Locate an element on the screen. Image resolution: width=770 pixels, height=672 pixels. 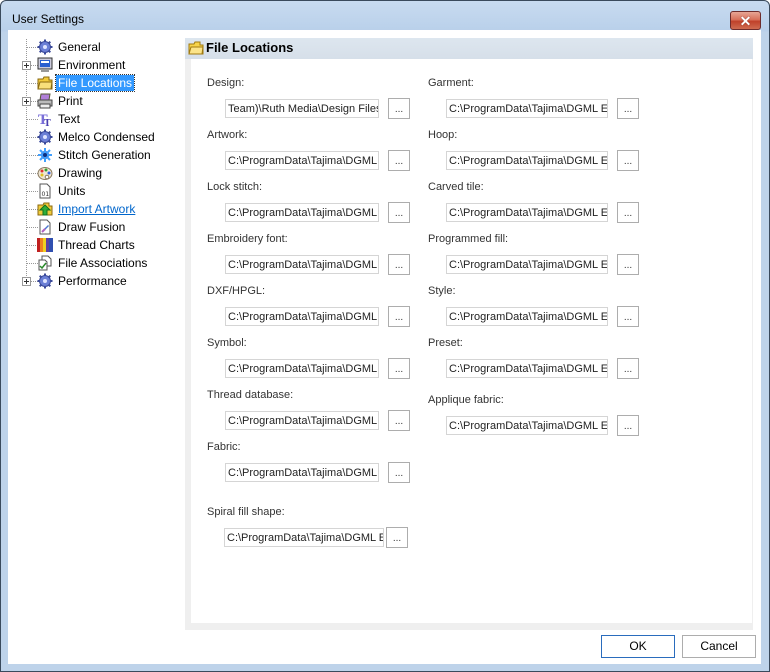
panel-title: File Locations is located at coordinates (250, 47).